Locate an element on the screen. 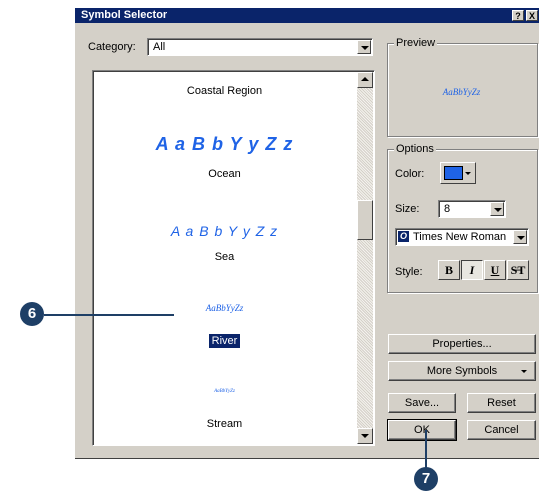 The width and height of the screenshot is (539, 501). size-value: 8 is located at coordinates (447, 209).